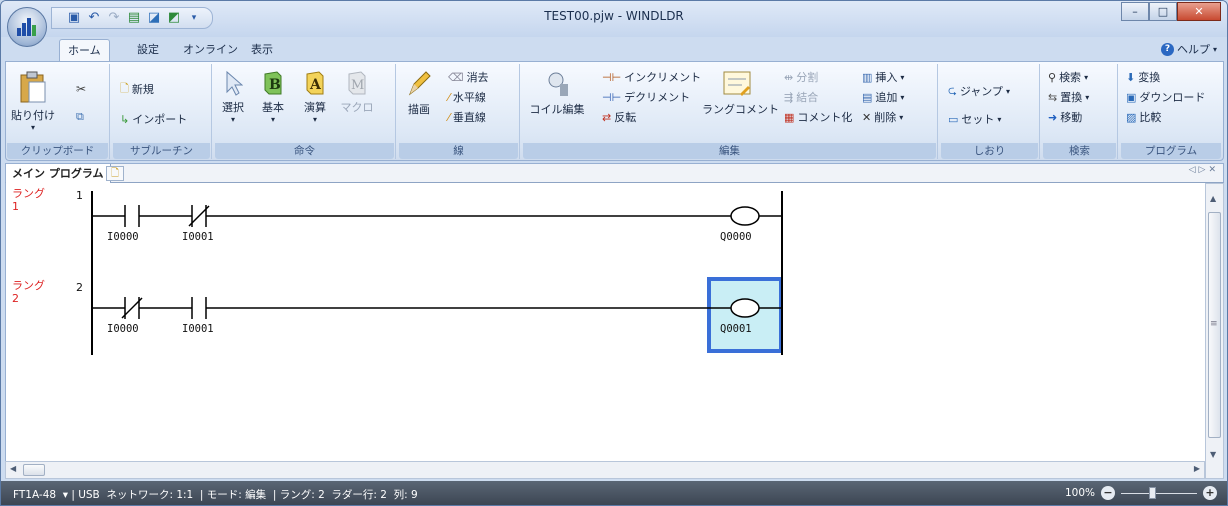  Describe the element at coordinates (1143, 117) in the screenshot. I see `compare-button: ▨ 比較` at that location.